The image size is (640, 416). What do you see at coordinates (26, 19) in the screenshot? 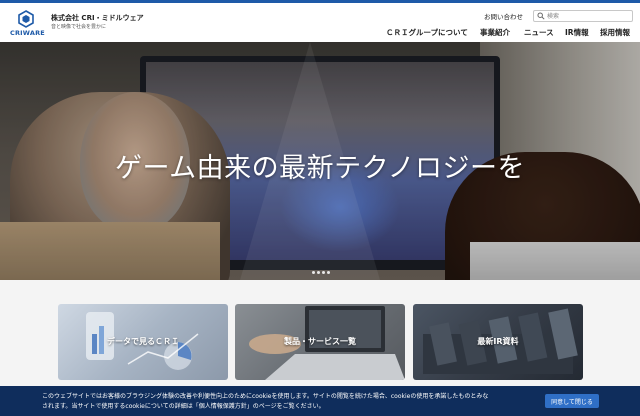
I see `criware-logo-icon` at bounding box center [26, 19].